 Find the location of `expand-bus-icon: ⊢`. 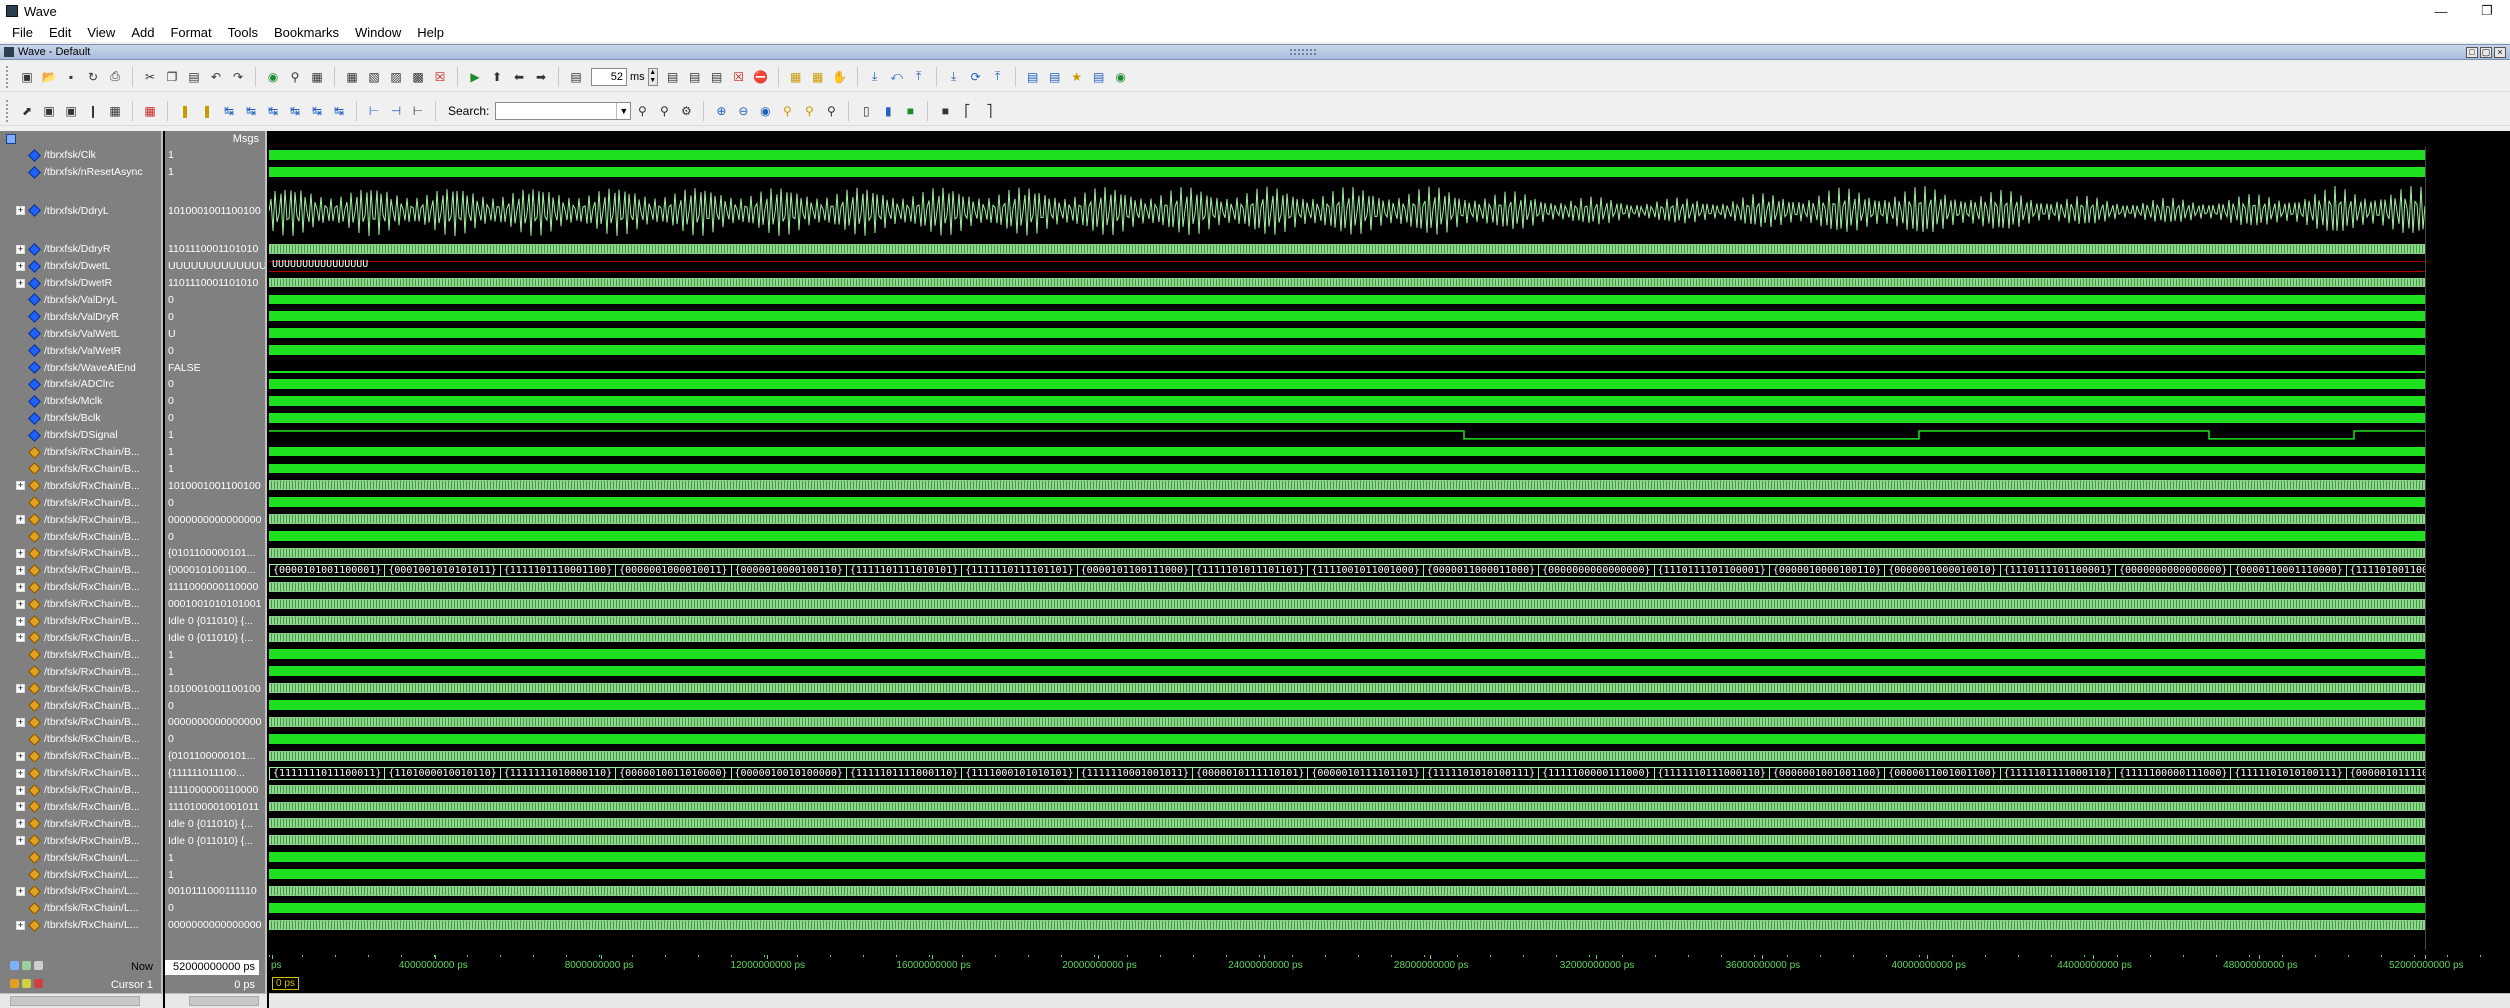

expand-bus-icon: ⊢ is located at coordinates (374, 111).